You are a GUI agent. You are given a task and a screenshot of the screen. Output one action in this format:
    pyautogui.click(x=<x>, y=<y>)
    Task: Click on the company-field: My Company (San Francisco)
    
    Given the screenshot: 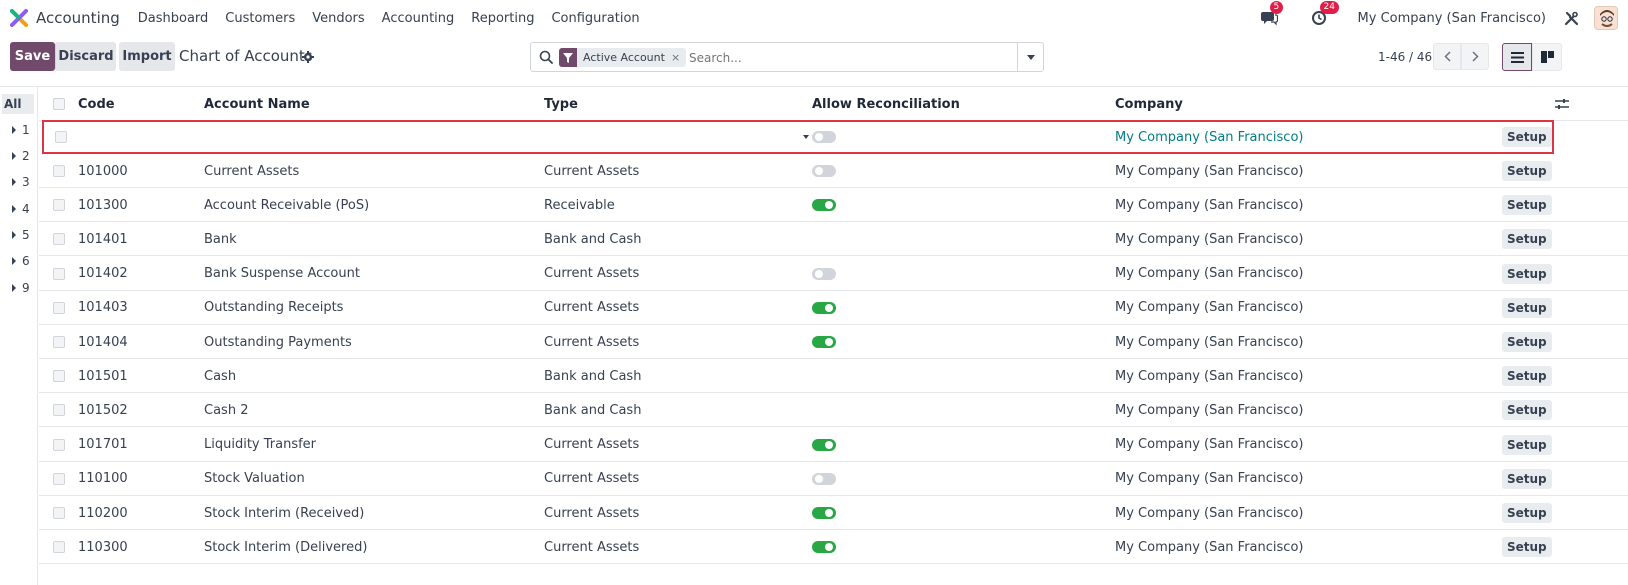 What is the action you would take?
    pyautogui.click(x=1209, y=137)
    